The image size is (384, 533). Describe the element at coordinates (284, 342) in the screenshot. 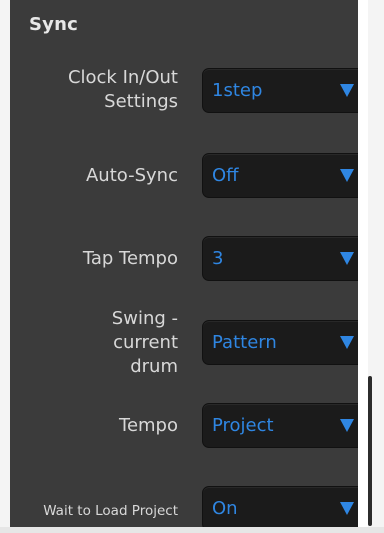

I see `swing-current-drum-select: Pattern` at that location.